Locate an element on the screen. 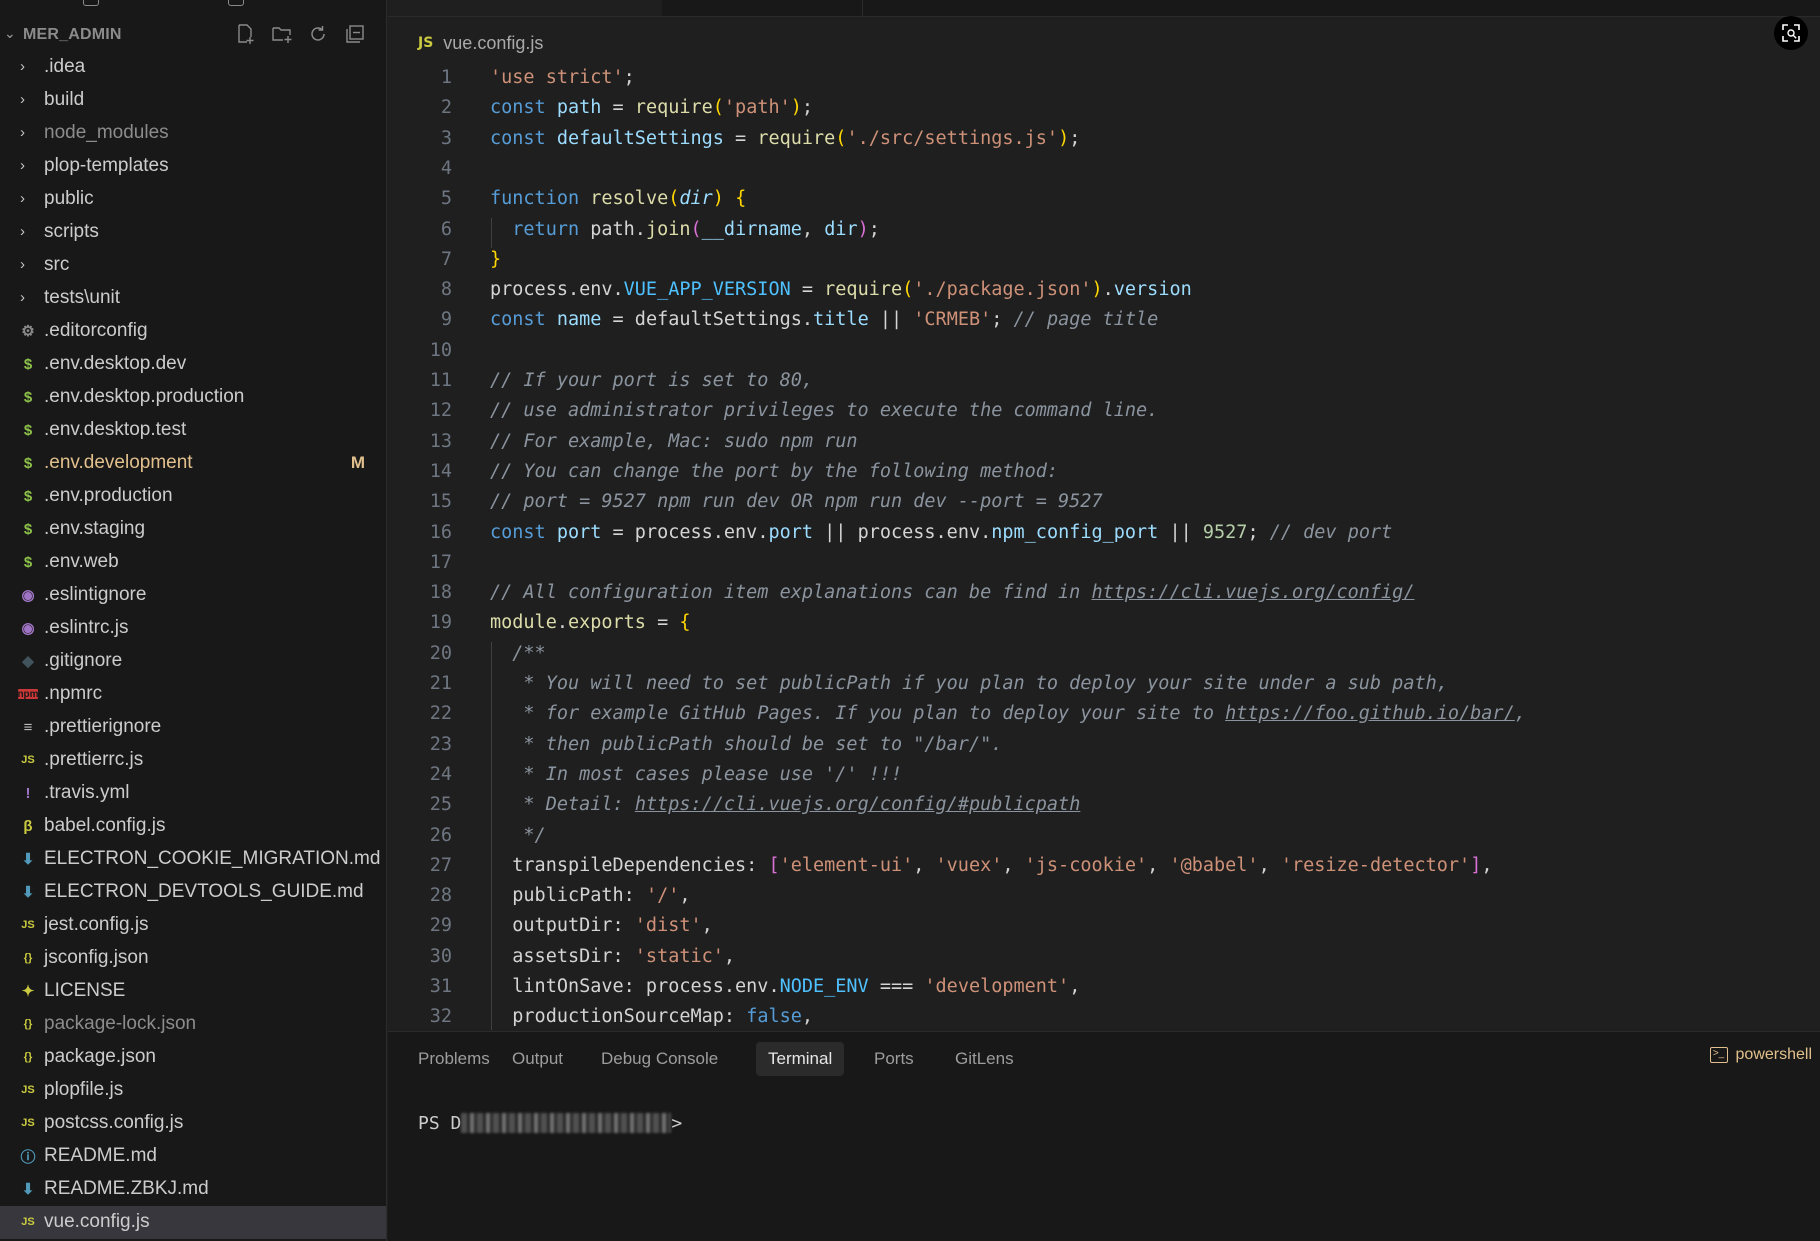 Image resolution: width=1820 pixels, height=1241 pixels. folder-item: › node_modules is located at coordinates (193, 133).